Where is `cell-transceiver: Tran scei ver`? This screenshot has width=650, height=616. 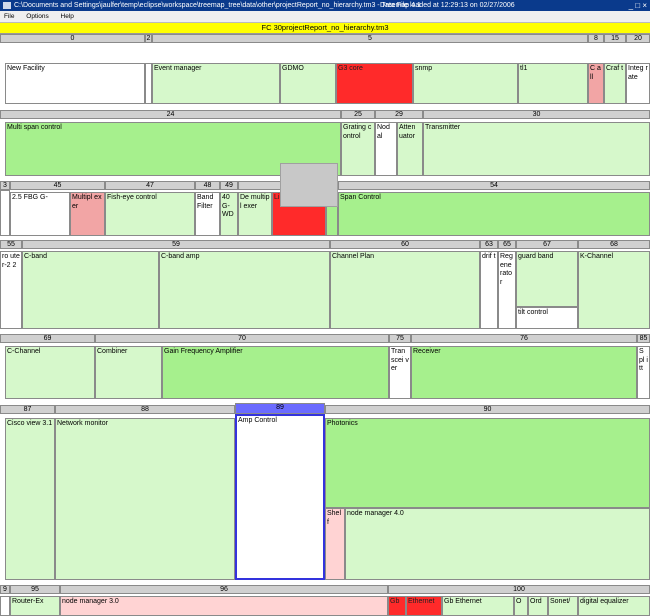
cell-transceiver: Tran scei ver is located at coordinates (400, 372).